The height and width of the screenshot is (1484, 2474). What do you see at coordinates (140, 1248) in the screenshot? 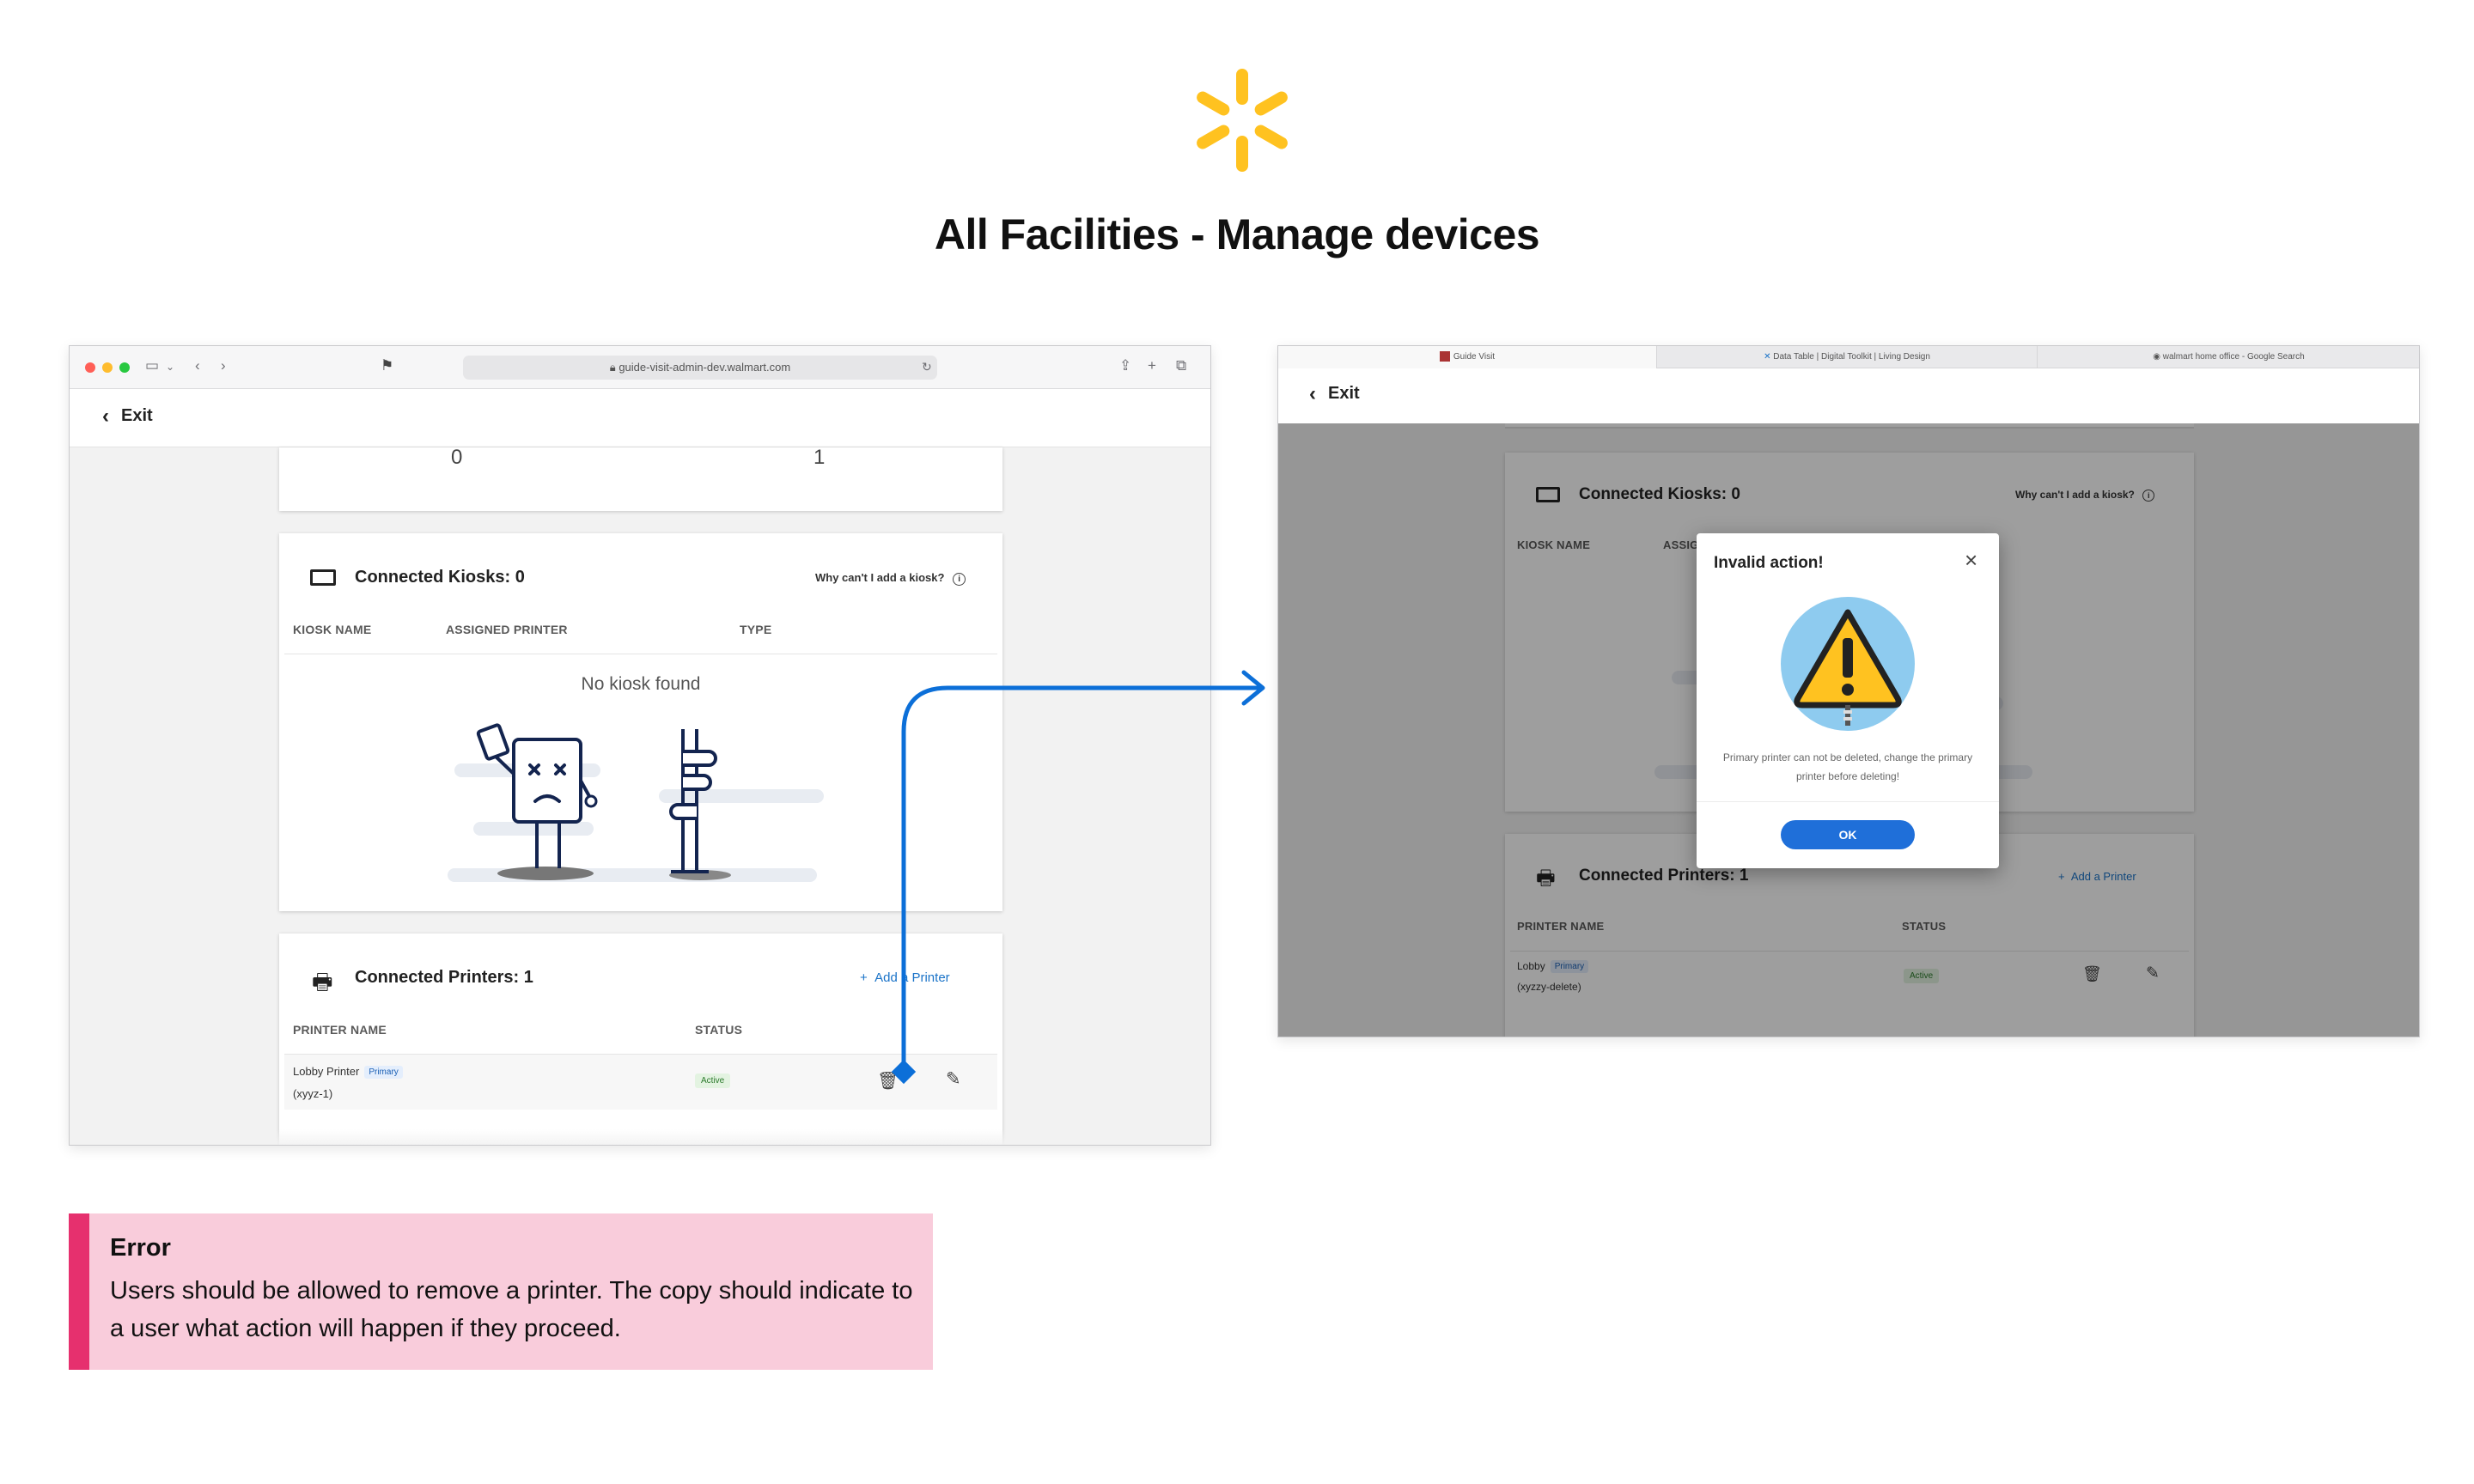
I see `error-title: Error` at bounding box center [140, 1248].